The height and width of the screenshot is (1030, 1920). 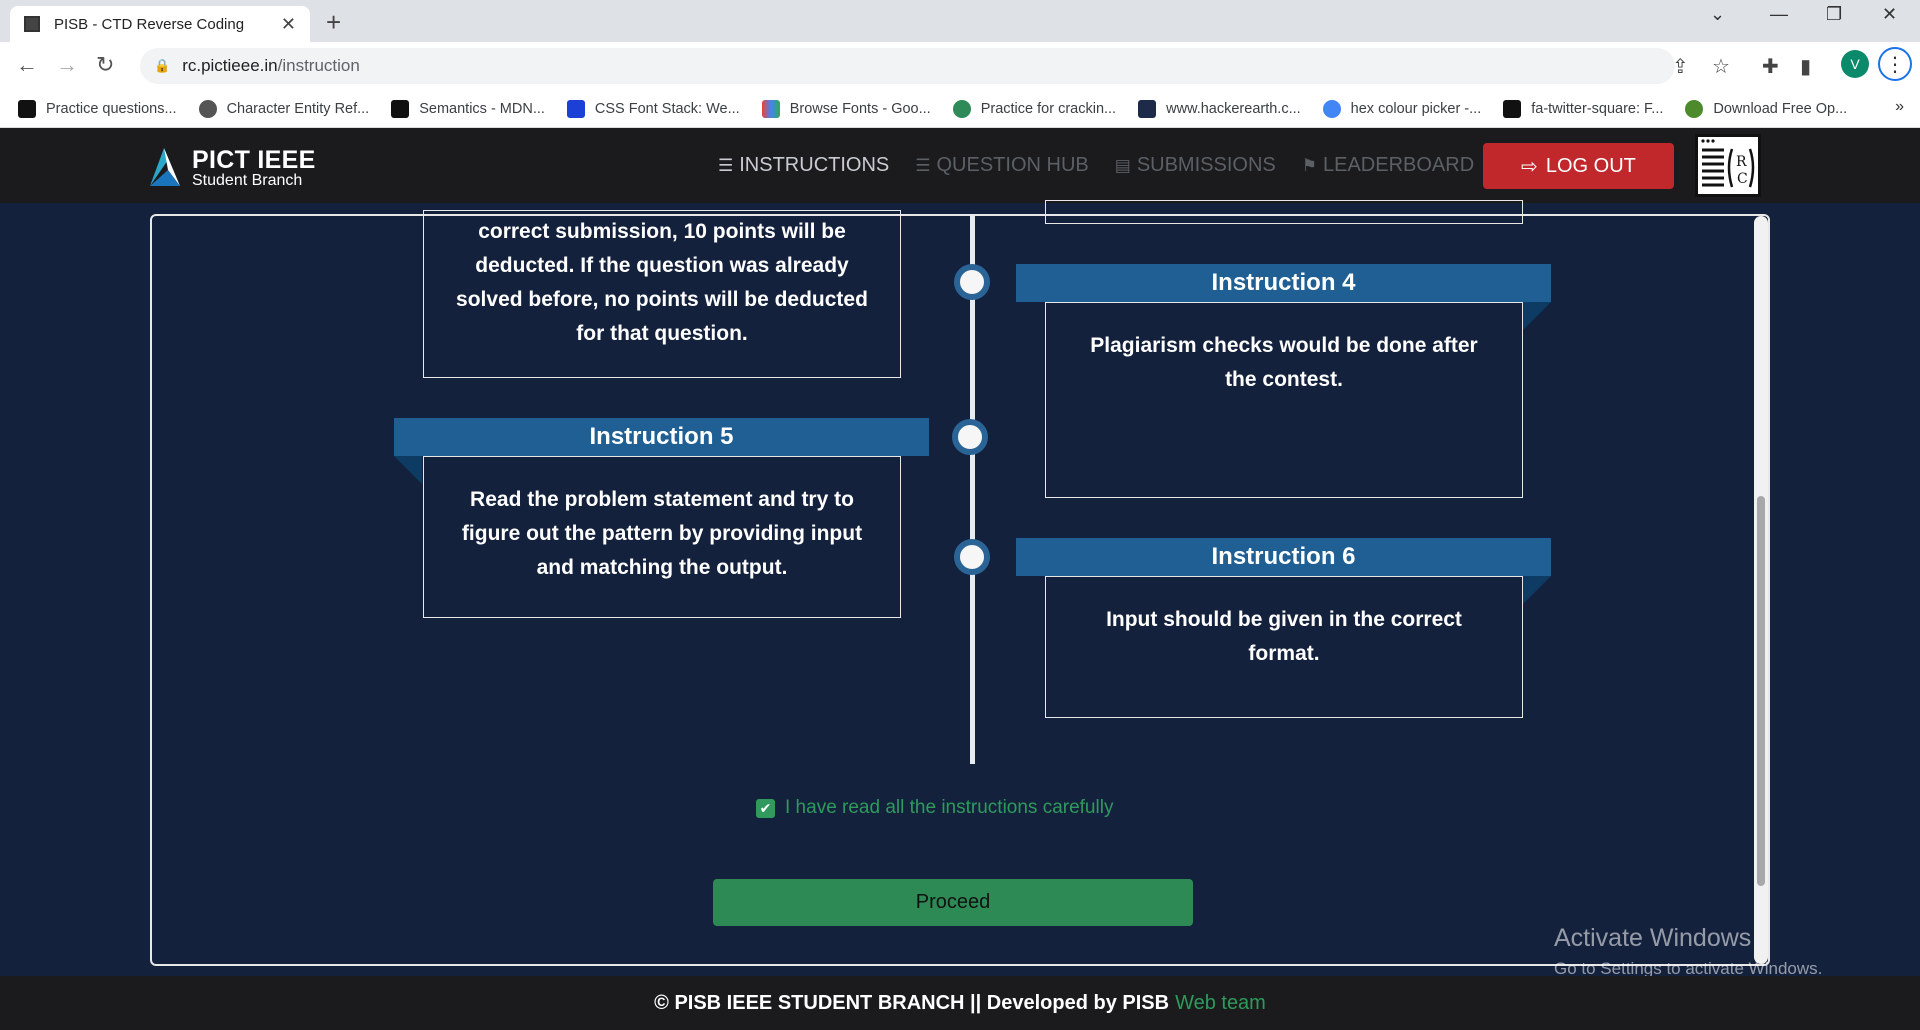 I want to click on instruction-6-title: Instruction 6, so click(x=1283, y=557).